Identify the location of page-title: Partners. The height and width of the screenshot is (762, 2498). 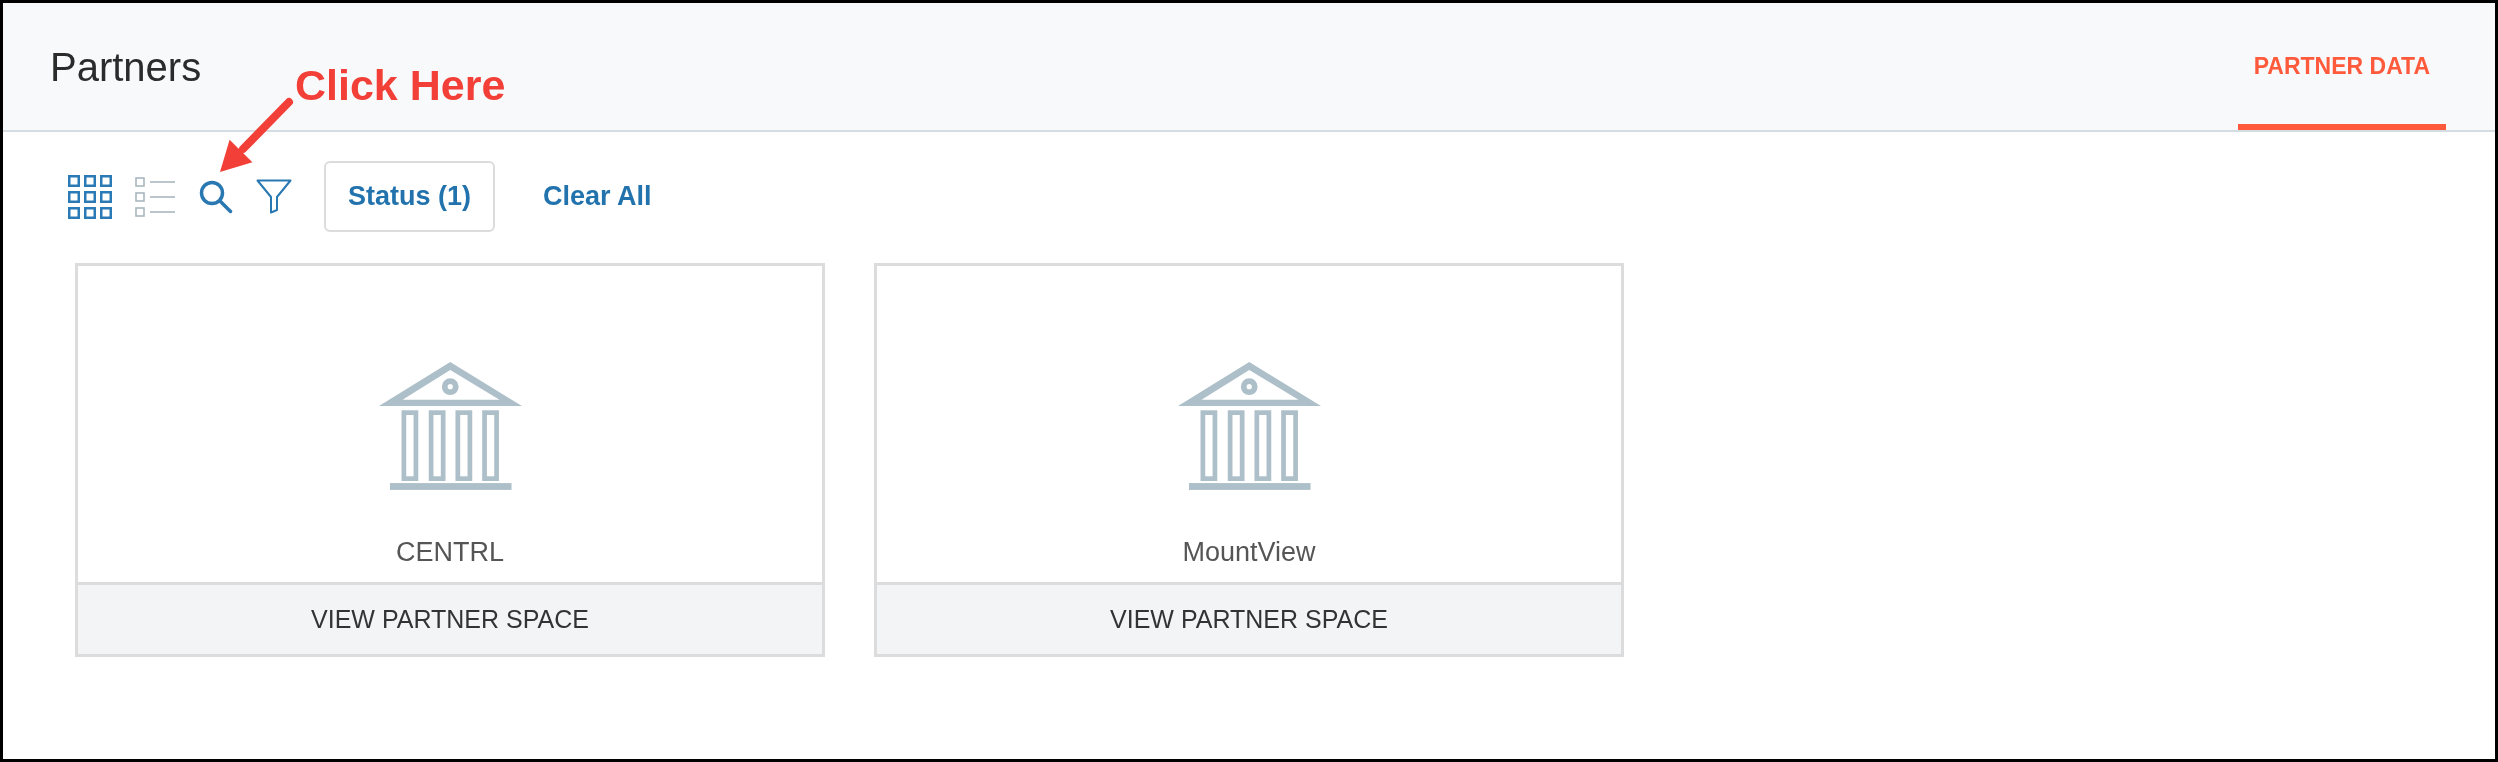
(126, 66).